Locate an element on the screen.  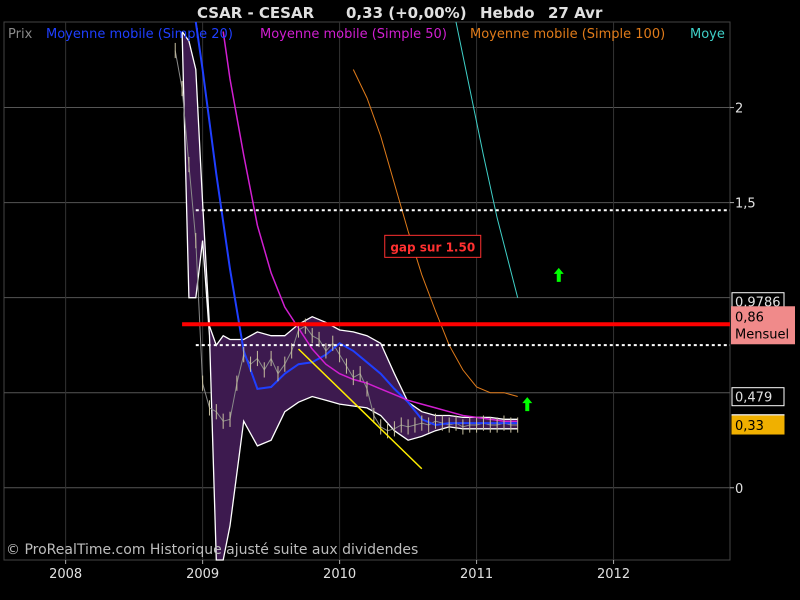
annotation-text: gap sur 1.50 is located at coordinates (432, 247).